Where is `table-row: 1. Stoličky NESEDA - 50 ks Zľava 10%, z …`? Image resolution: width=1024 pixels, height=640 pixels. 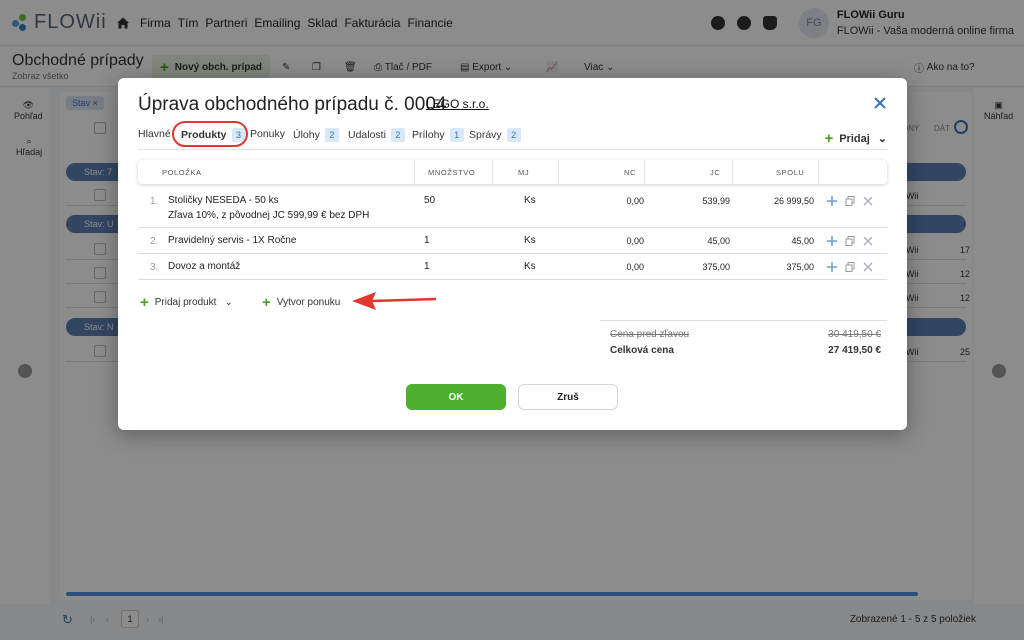
table-row: 1. Stoličky NESEDA - 50 ks Zľava 10%, z … is located at coordinates (512, 206).